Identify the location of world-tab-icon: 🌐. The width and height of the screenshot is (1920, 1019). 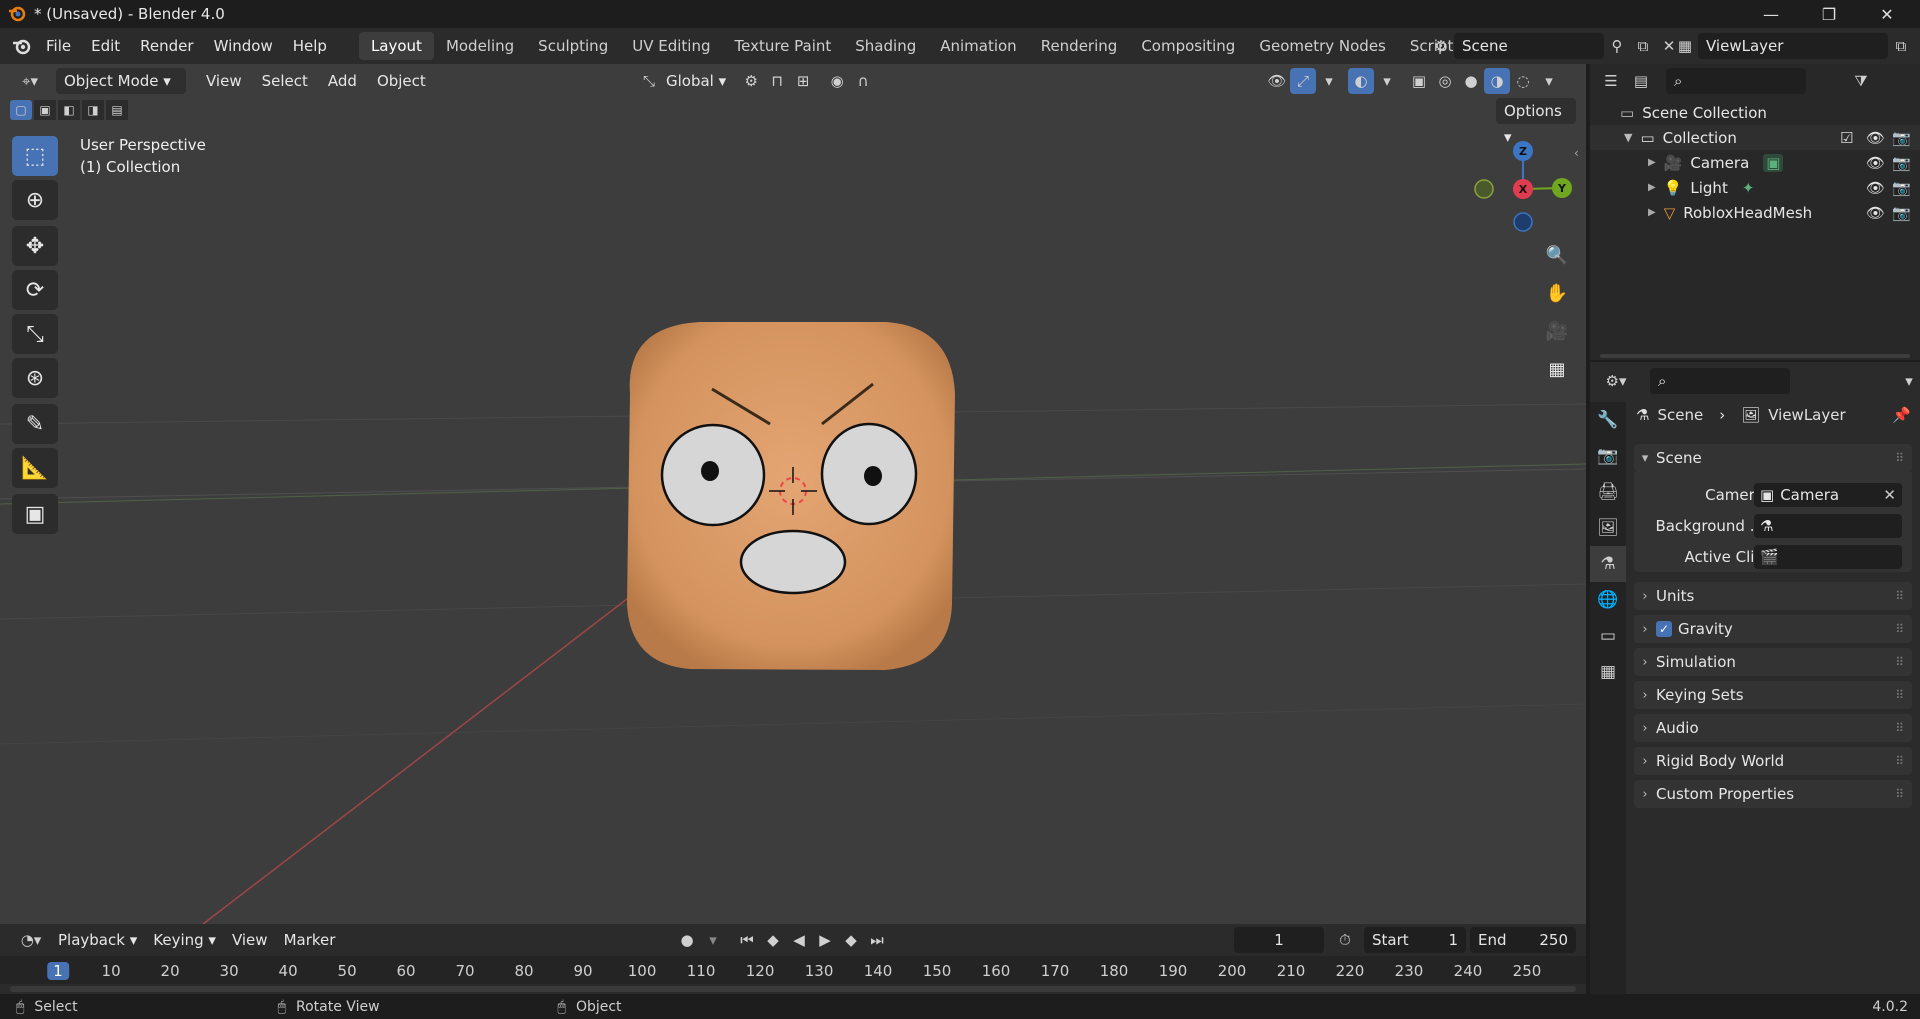
(1608, 600).